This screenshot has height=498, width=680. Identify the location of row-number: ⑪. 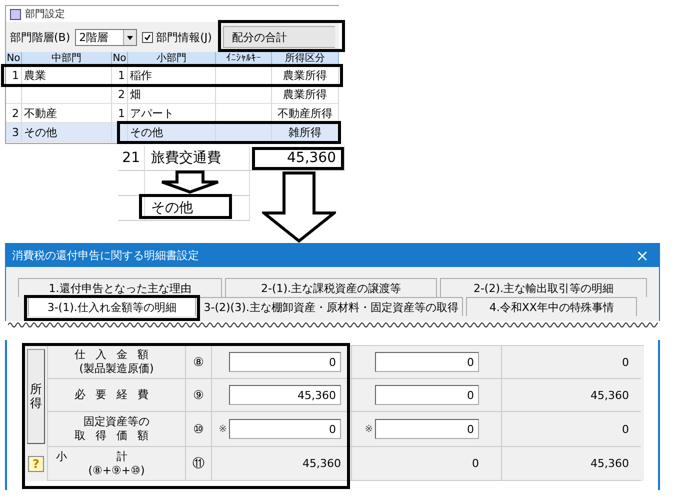
(198, 464).